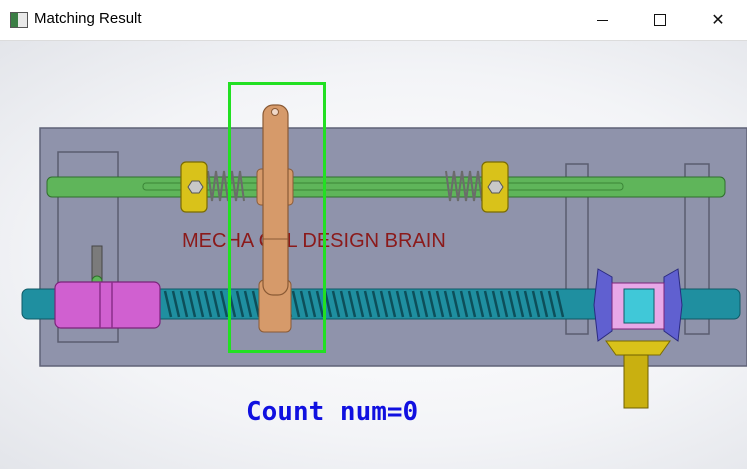 The width and height of the screenshot is (747, 469). Describe the element at coordinates (275, 112) in the screenshot. I see `link-pivot-hole` at that location.